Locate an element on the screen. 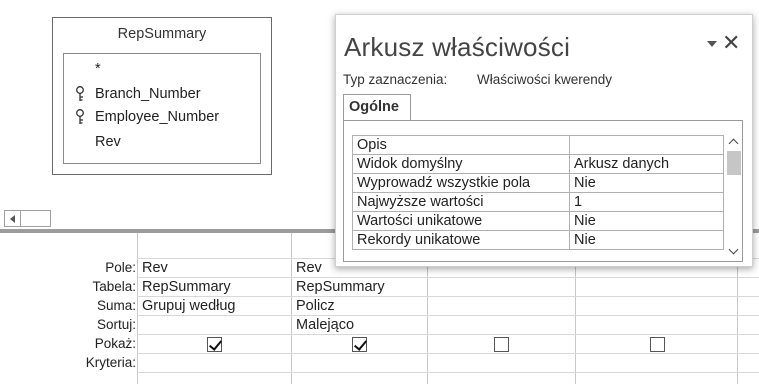  field-name: Employee_Number is located at coordinates (157, 117).